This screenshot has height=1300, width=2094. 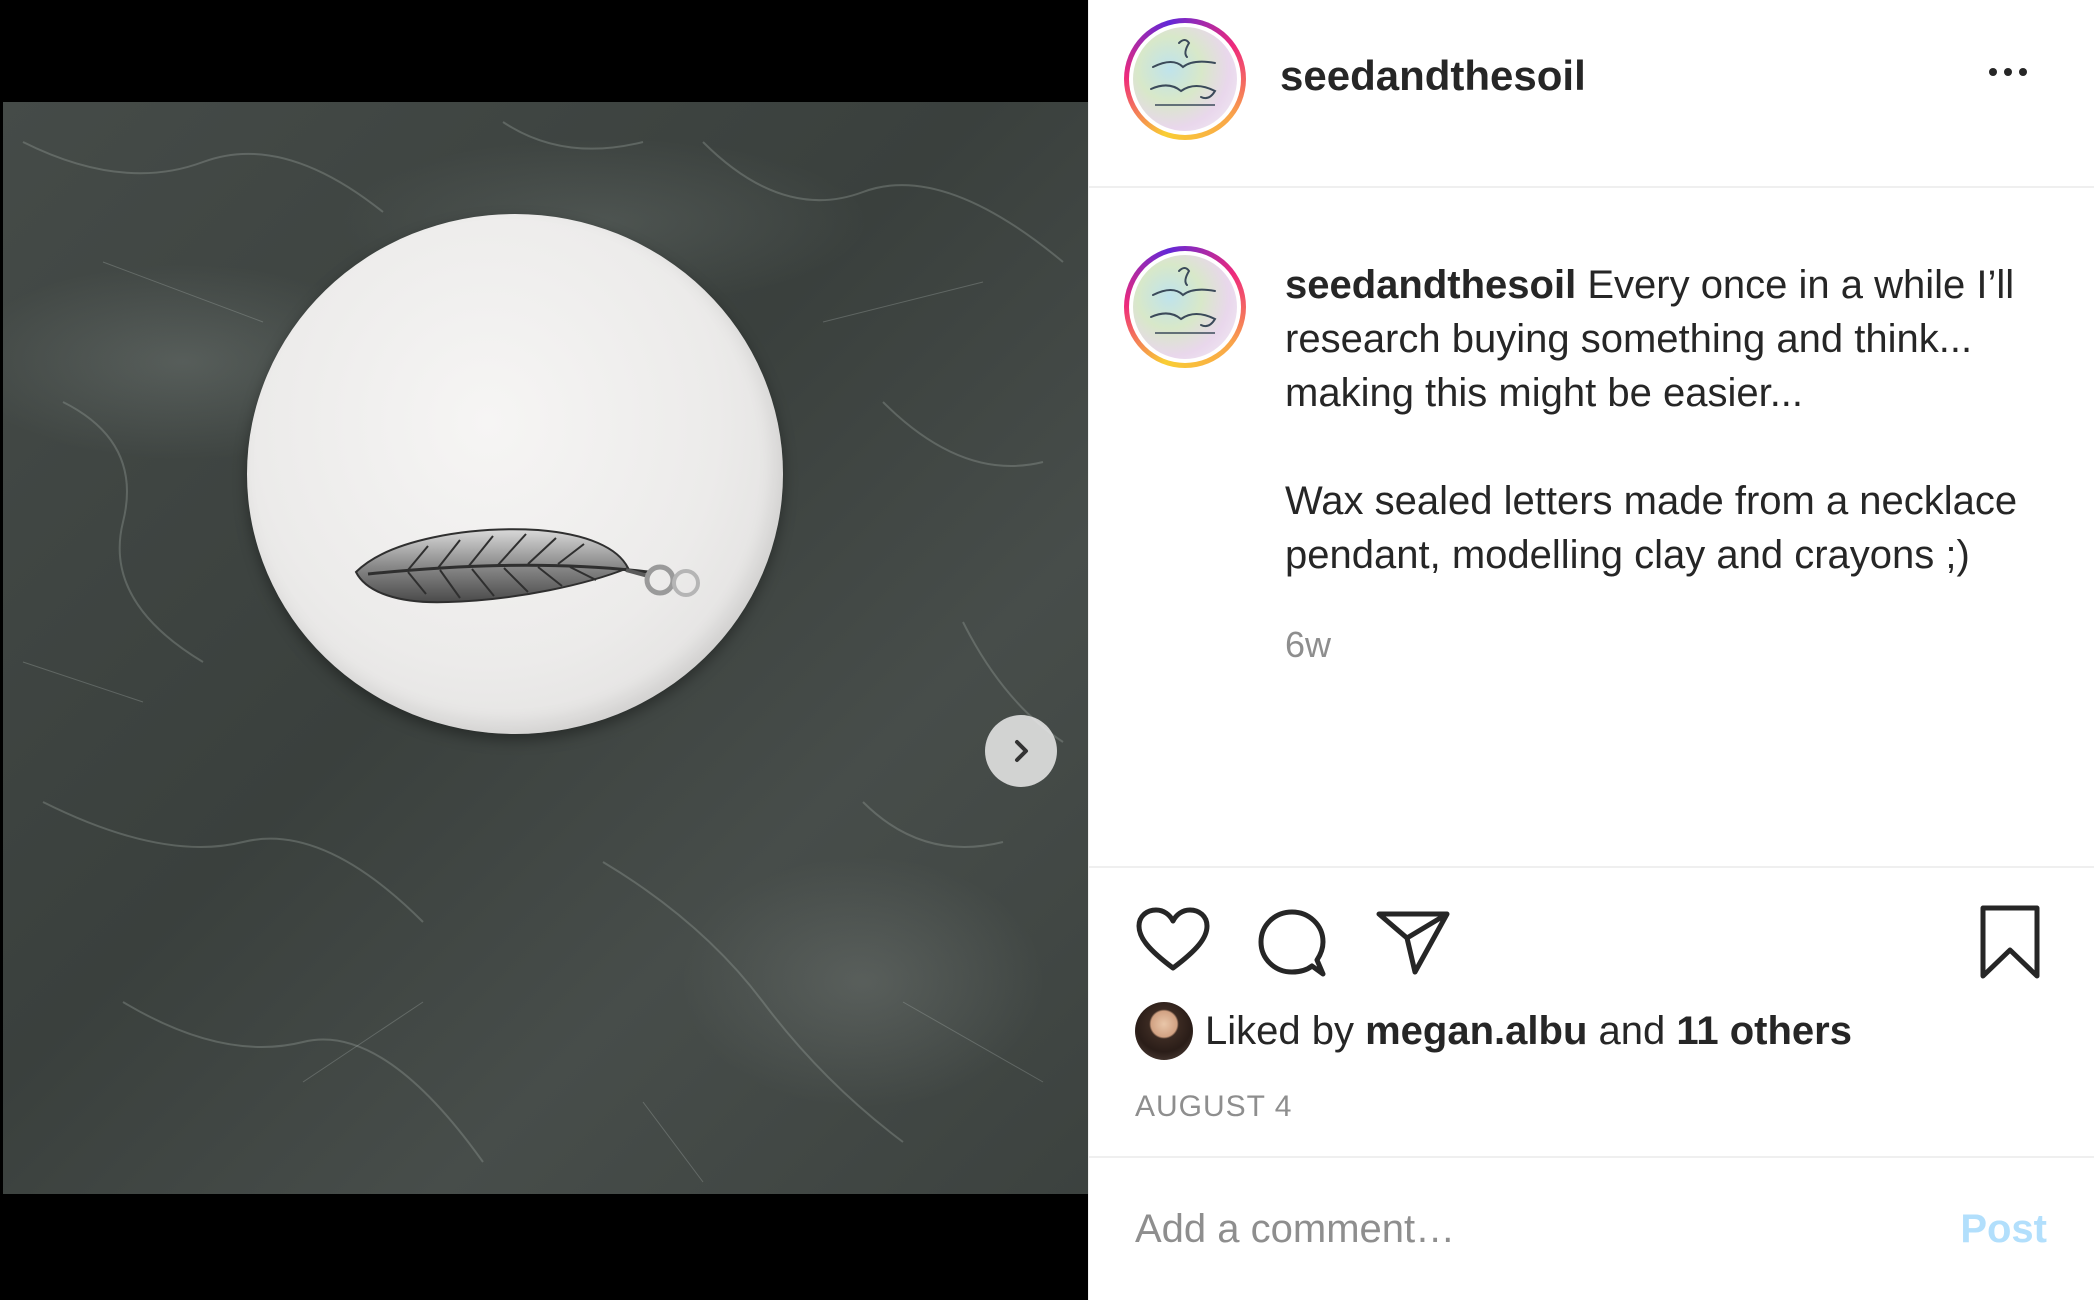 I want to click on chevron-right-icon, so click(x=1021, y=751).